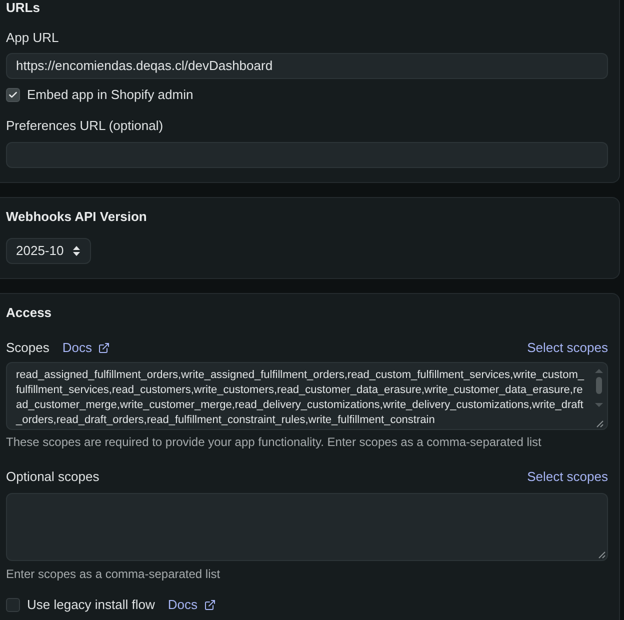 The height and width of the screenshot is (620, 624). What do you see at coordinates (274, 442) in the screenshot?
I see `help-text: These scopes are required to provide your app functionality. Enter scopes as a comma-separated list` at bounding box center [274, 442].